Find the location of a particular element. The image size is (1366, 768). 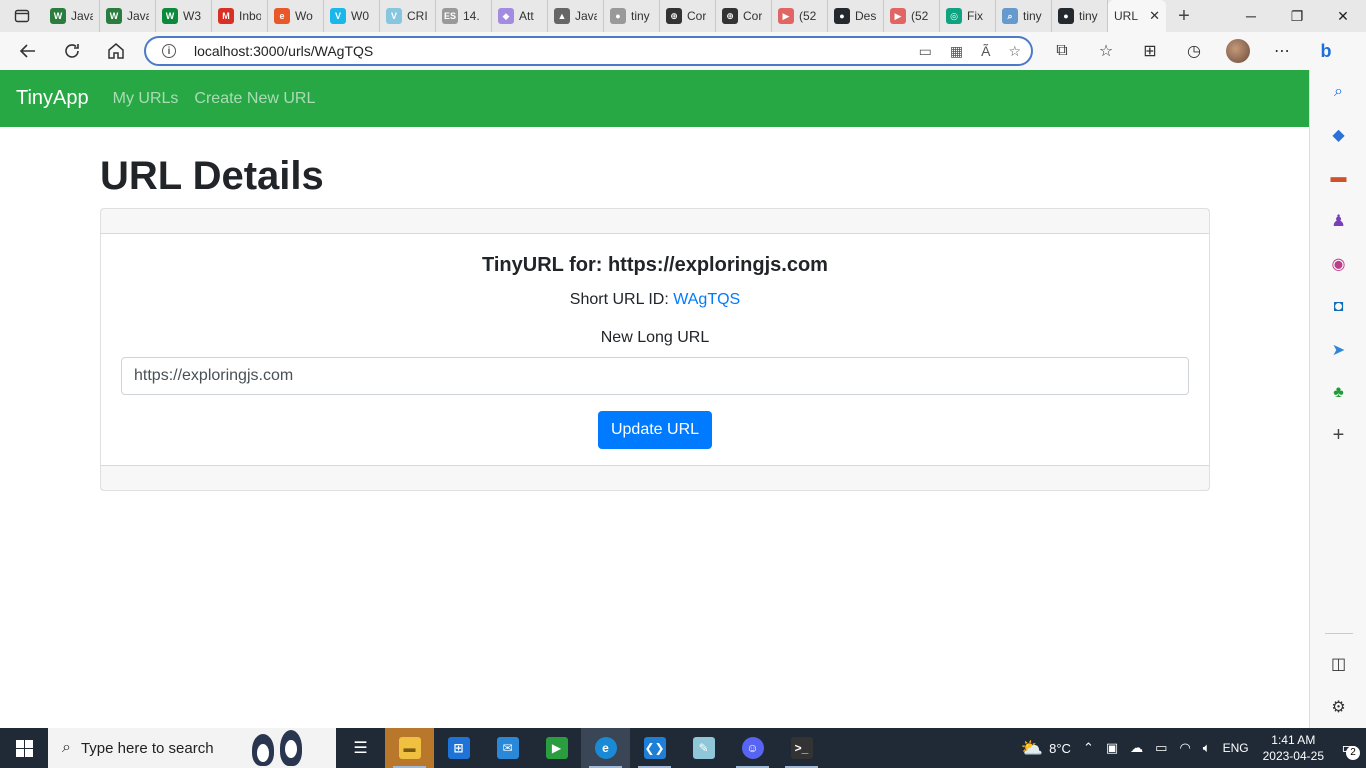

active-tab: URL ✕ is located at coordinates (1137, 16).